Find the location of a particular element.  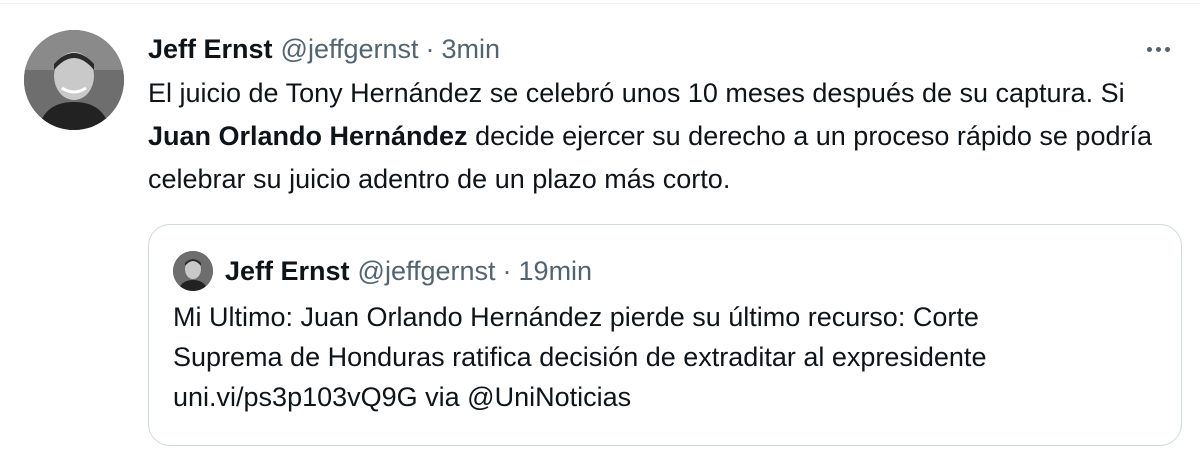

quoted-avatar-photo is located at coordinates (193, 271).